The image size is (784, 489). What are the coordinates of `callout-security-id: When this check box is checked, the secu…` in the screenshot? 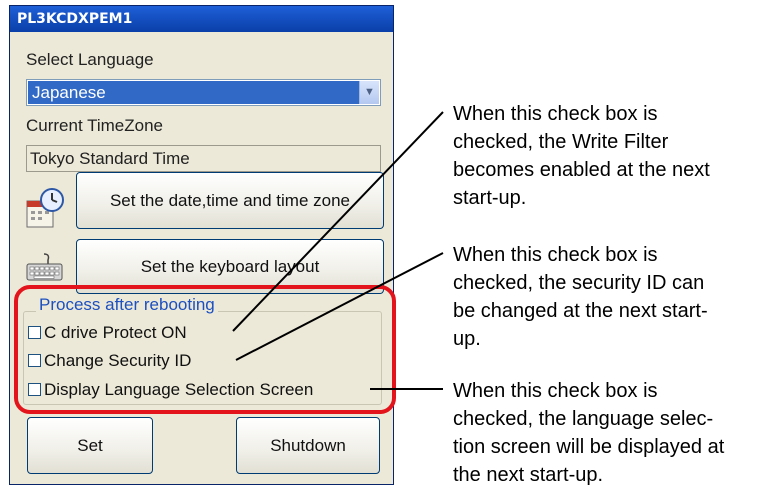 It's located at (615, 297).